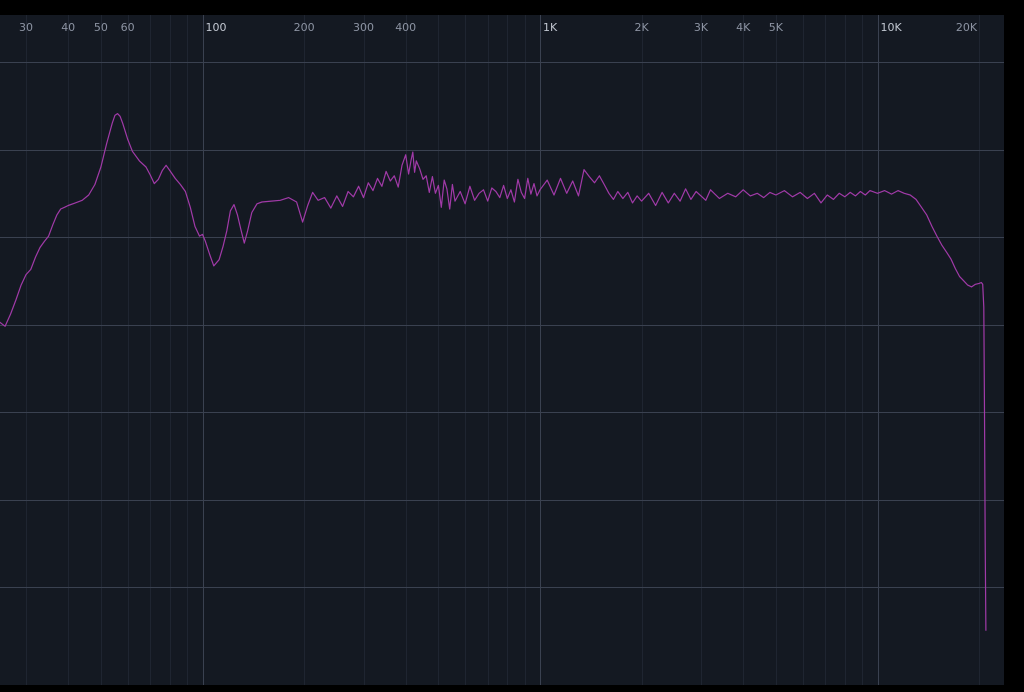 This screenshot has width=1024, height=692. What do you see at coordinates (26, 27) in the screenshot?
I see `tick-label-30: 30` at bounding box center [26, 27].